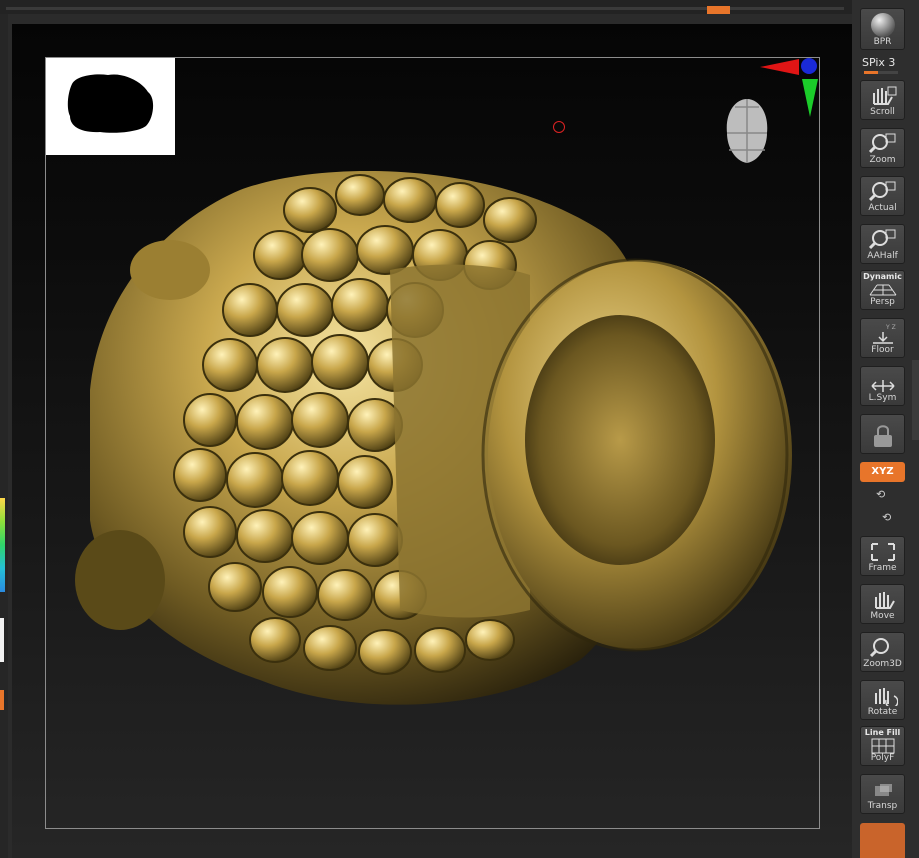 The height and width of the screenshot is (858, 919). Describe the element at coordinates (4, 436) in the screenshot. I see `left-tray-edge` at that location.